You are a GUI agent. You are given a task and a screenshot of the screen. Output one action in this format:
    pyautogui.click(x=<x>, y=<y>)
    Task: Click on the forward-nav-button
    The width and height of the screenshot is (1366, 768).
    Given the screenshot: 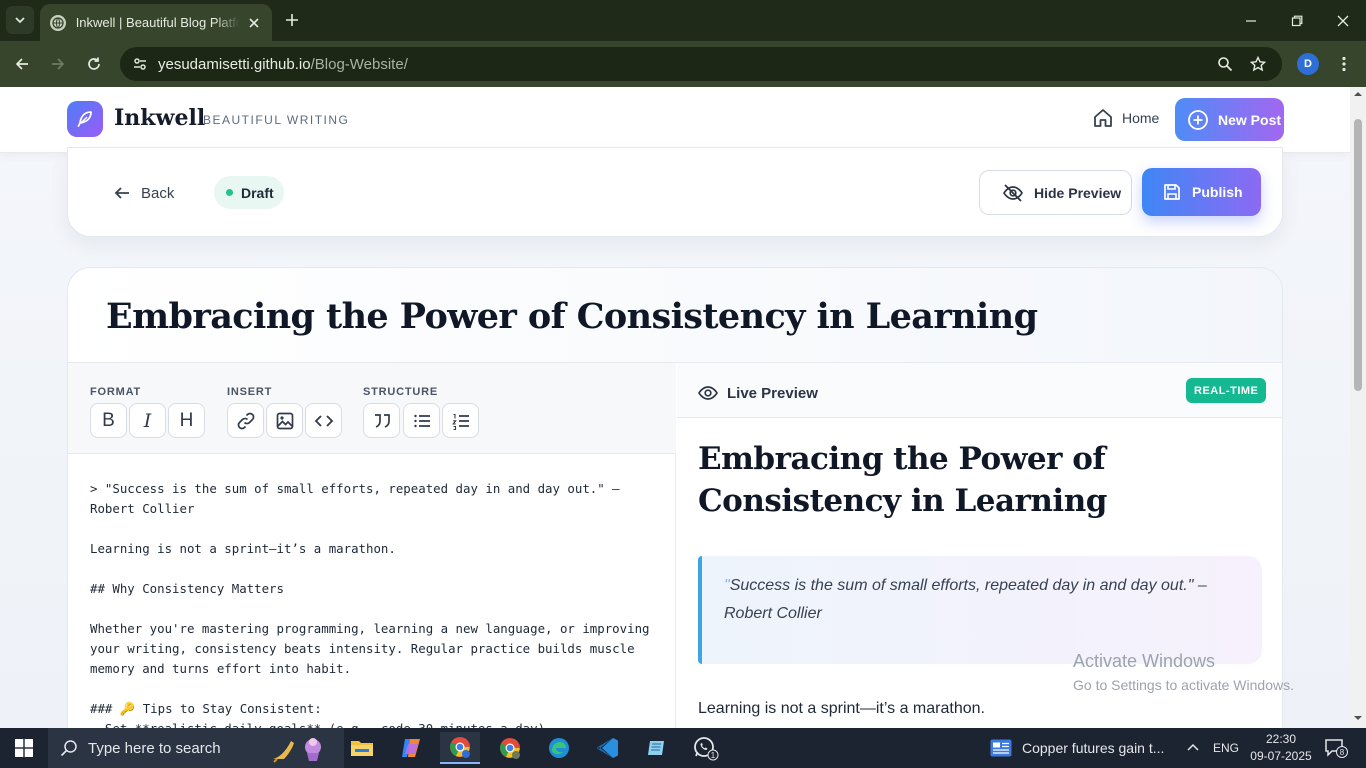 What is the action you would take?
    pyautogui.click(x=58, y=64)
    